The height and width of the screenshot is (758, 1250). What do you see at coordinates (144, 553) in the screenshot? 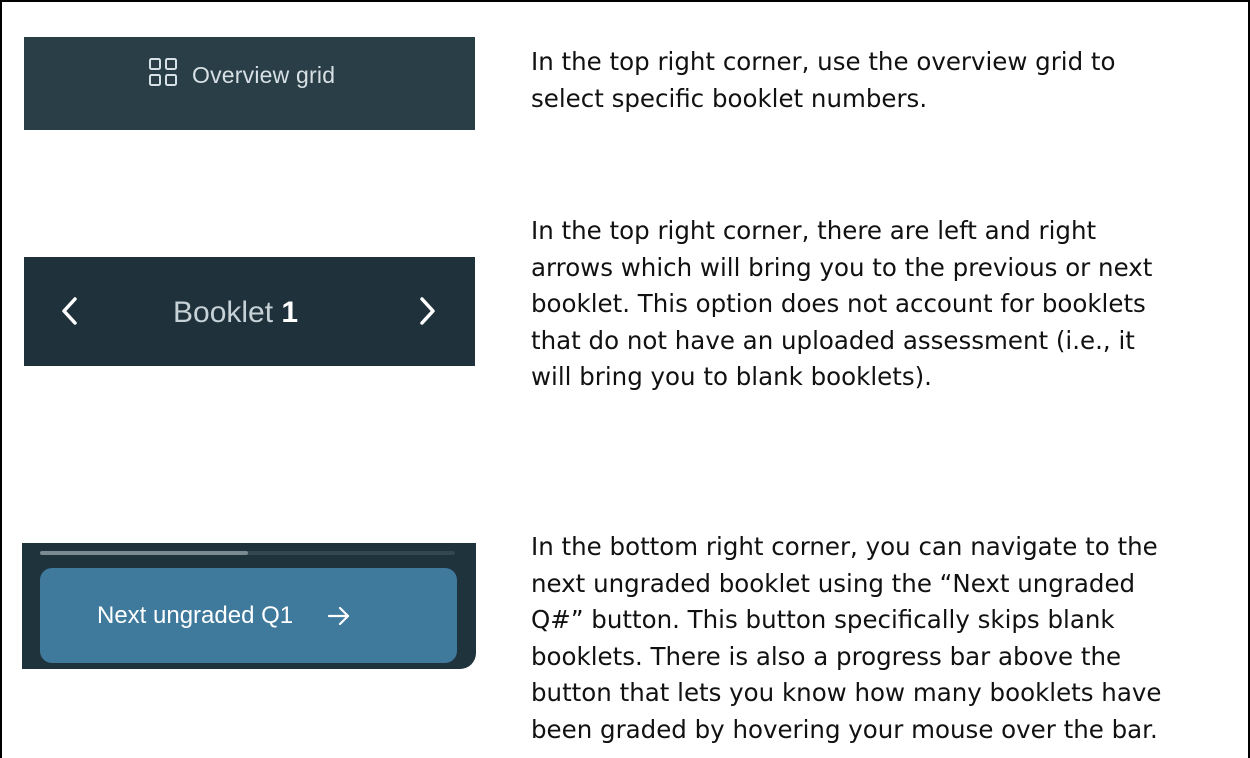
I see `progress-bar-fill` at bounding box center [144, 553].